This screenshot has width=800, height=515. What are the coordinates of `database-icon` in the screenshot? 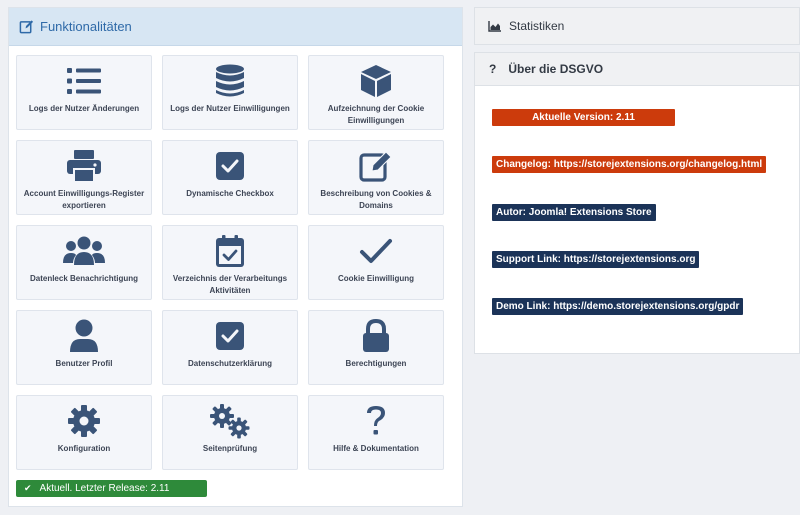 It's located at (230, 78).